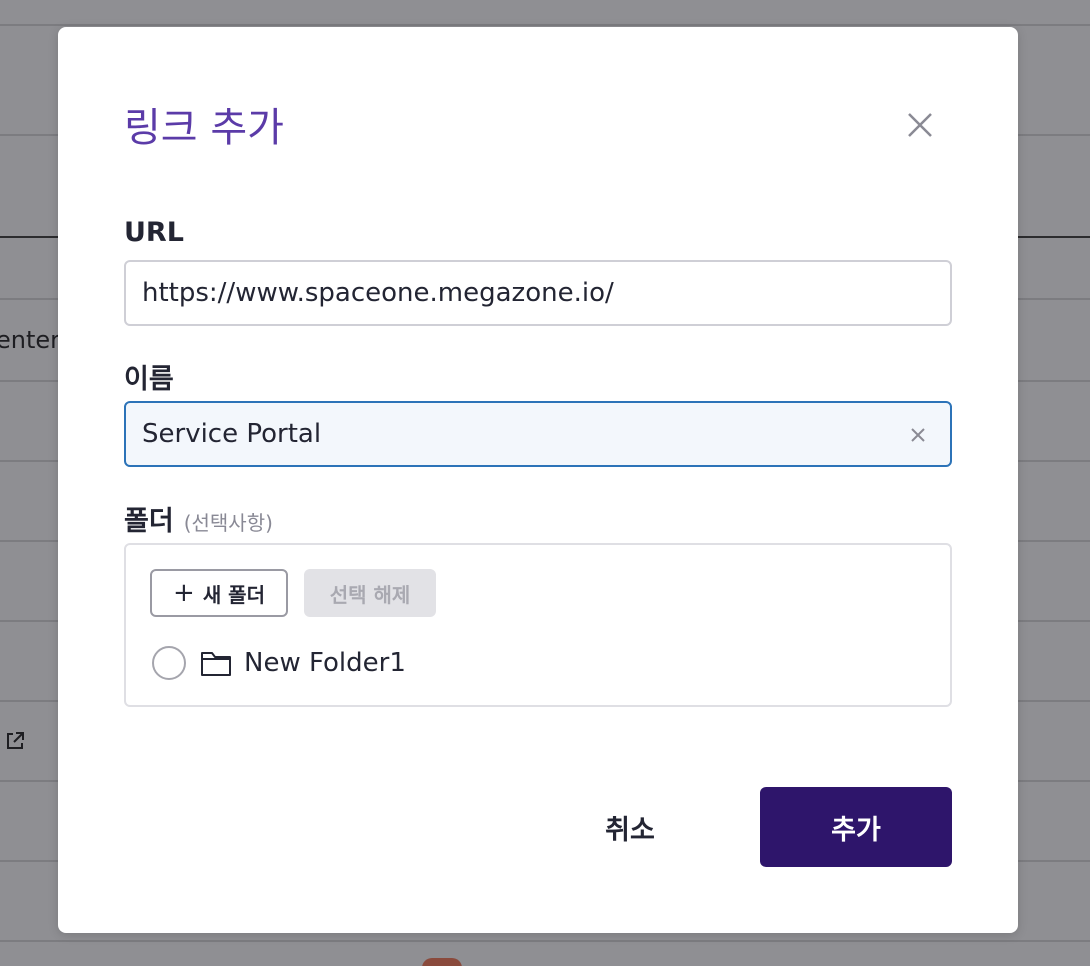  I want to click on url-input: https://www.spaceone.megazone.io/, so click(538, 293).